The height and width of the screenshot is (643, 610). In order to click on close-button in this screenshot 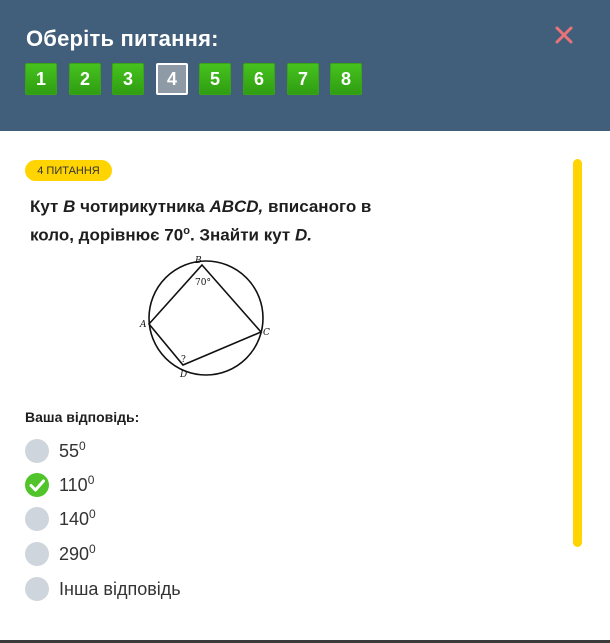, I will do `click(564, 35)`.